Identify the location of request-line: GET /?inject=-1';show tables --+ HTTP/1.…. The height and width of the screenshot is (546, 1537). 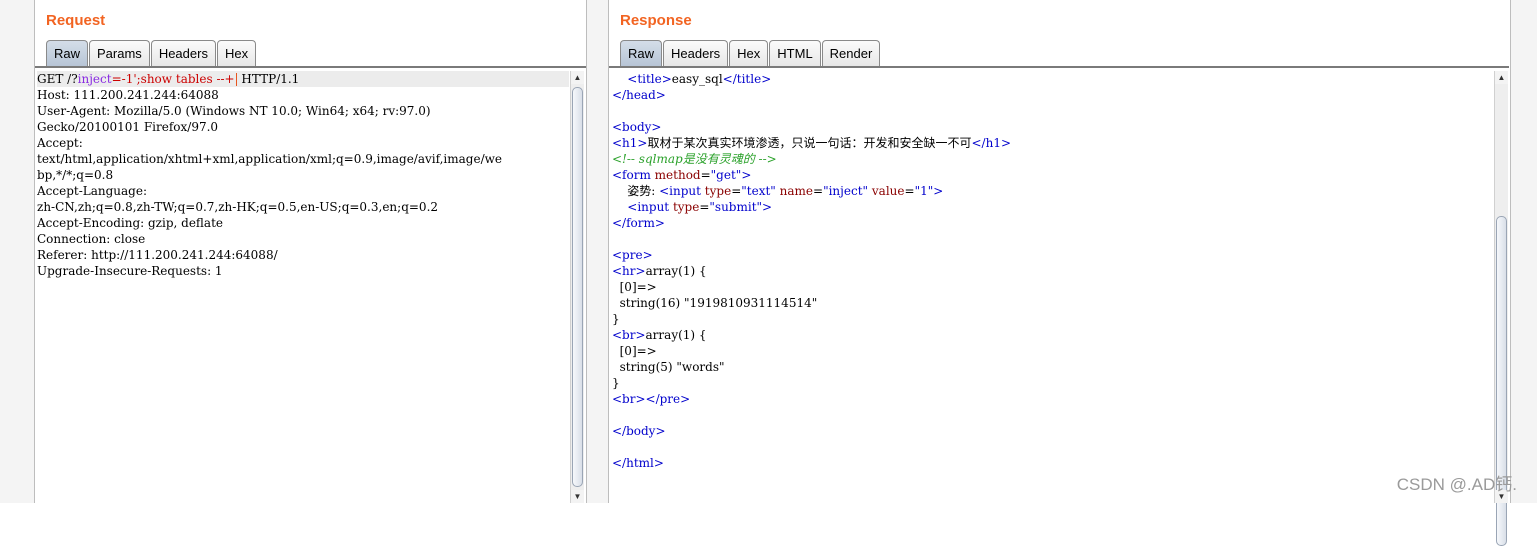
(303, 79).